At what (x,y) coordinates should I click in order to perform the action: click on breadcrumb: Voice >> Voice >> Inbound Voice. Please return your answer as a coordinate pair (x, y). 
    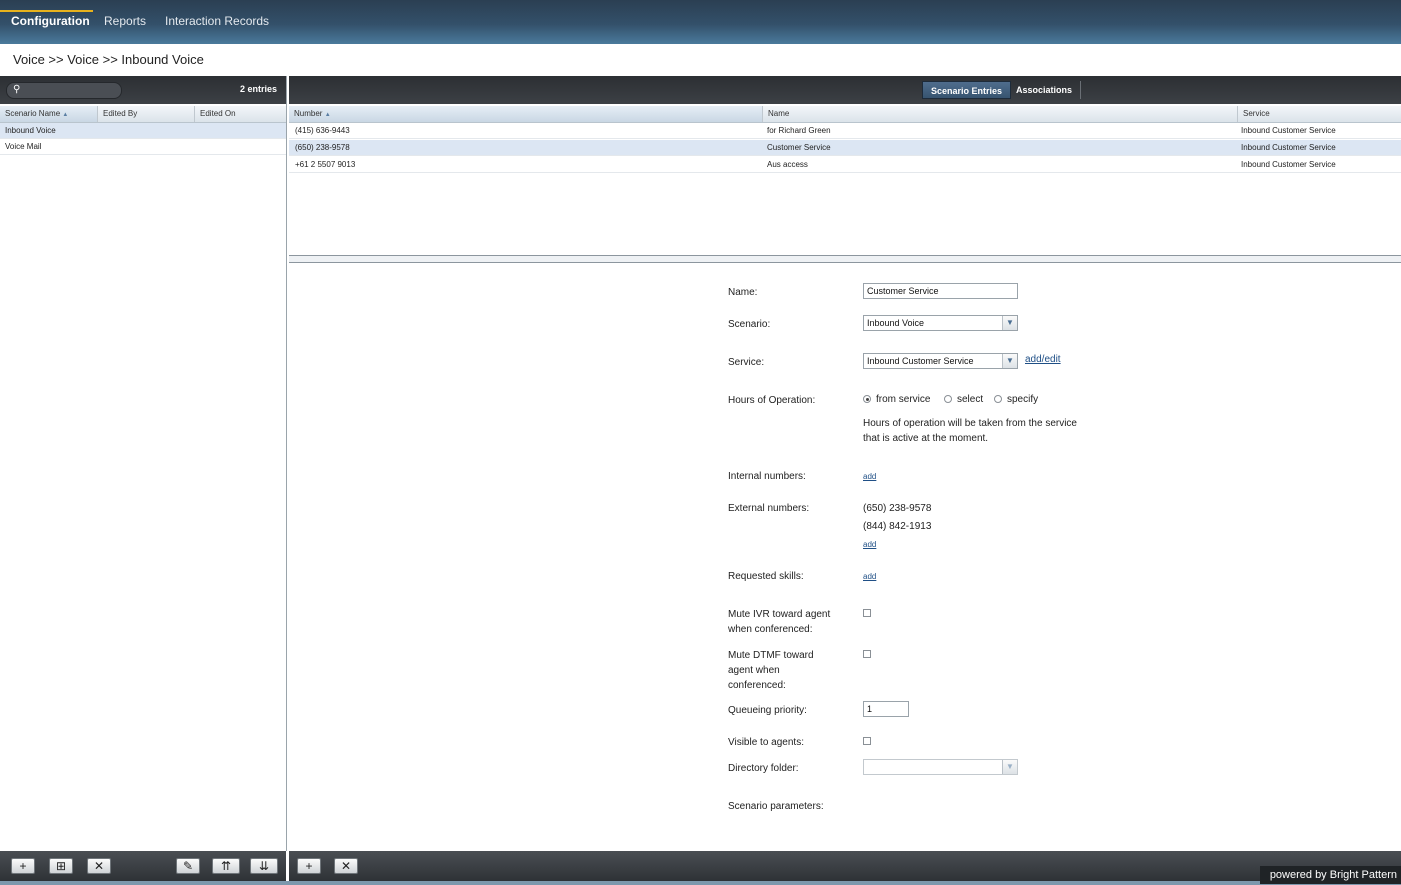
    Looking at the image, I should click on (108, 59).